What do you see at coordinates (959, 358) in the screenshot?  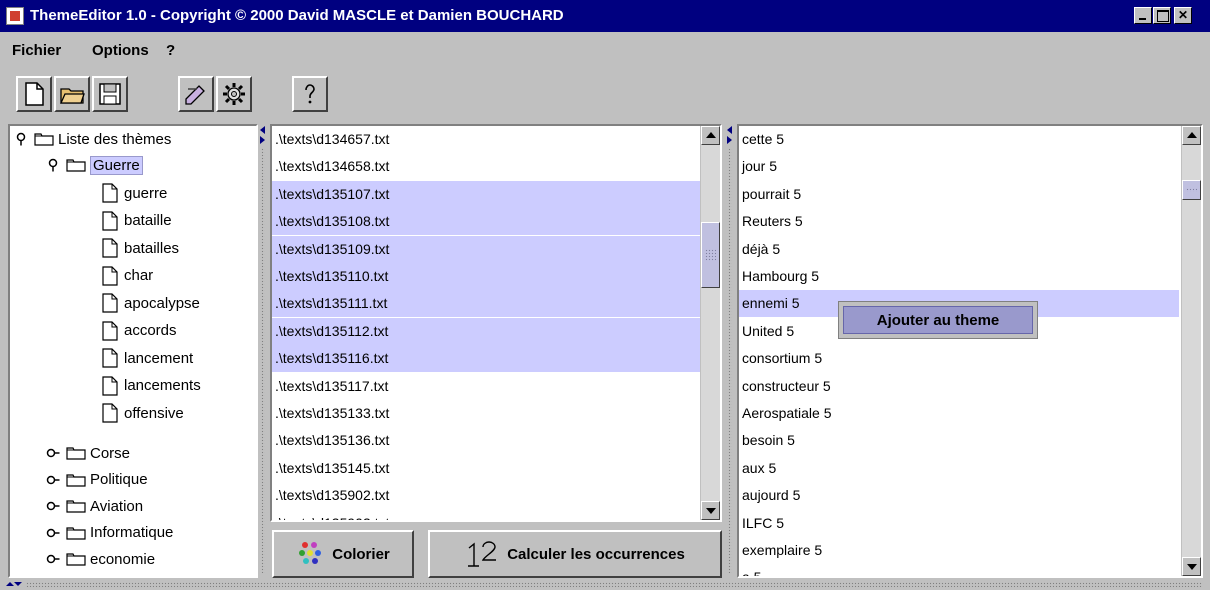 I see `word-list-item: consortium 5` at bounding box center [959, 358].